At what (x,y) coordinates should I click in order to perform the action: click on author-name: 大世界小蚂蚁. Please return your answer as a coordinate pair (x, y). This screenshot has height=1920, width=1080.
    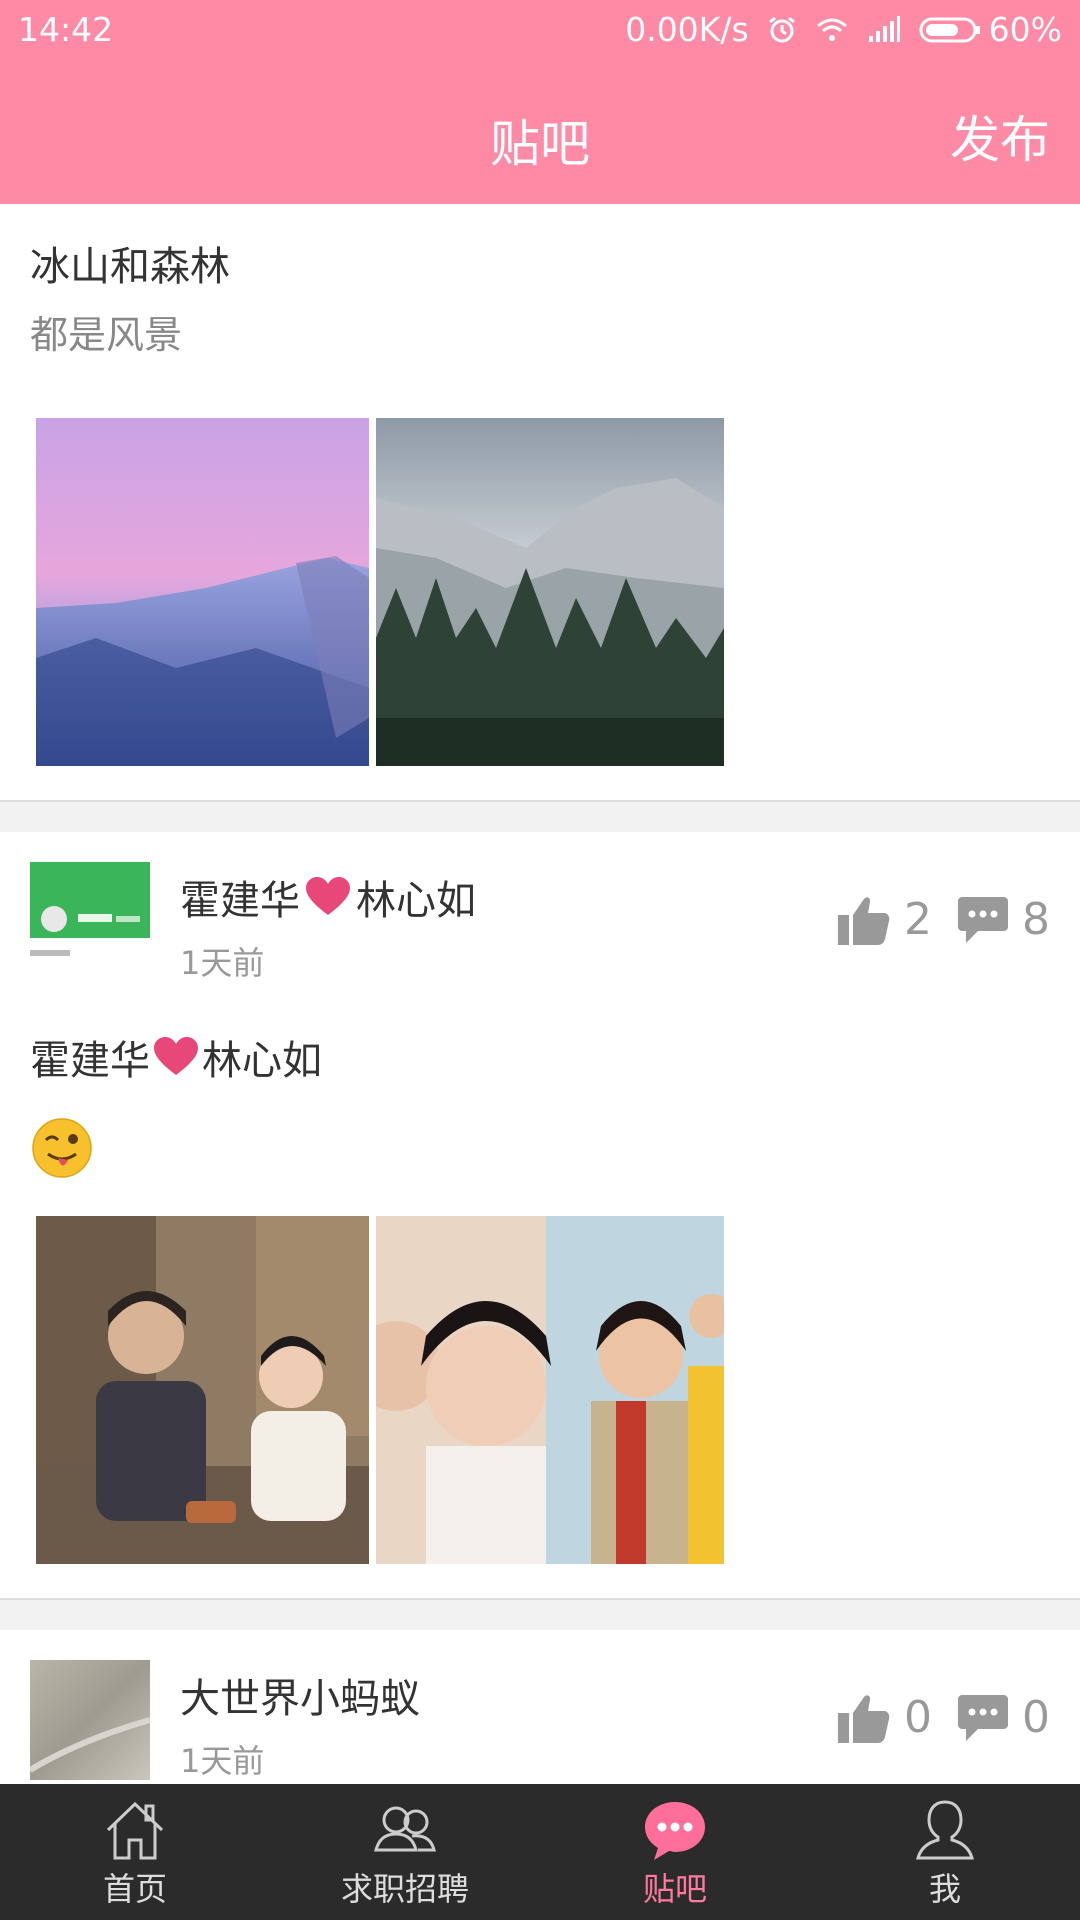
    Looking at the image, I should click on (300, 1699).